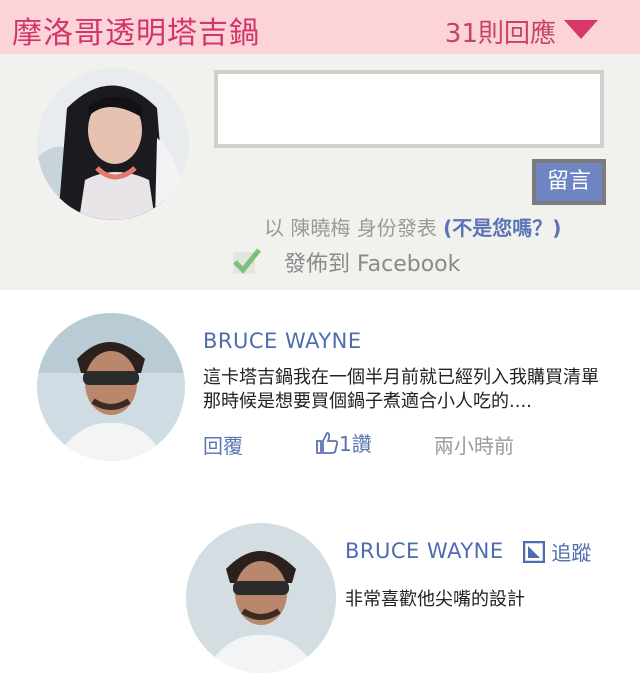 The image size is (640, 673). I want to click on header-bar: 摩洛哥透明塔吉鍋 31則回應, so click(320, 27).